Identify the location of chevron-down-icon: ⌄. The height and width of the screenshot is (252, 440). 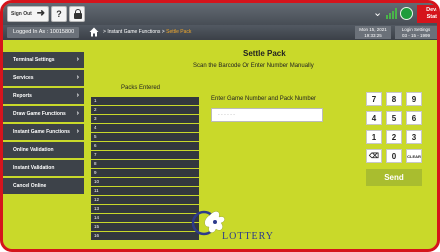
(377, 12).